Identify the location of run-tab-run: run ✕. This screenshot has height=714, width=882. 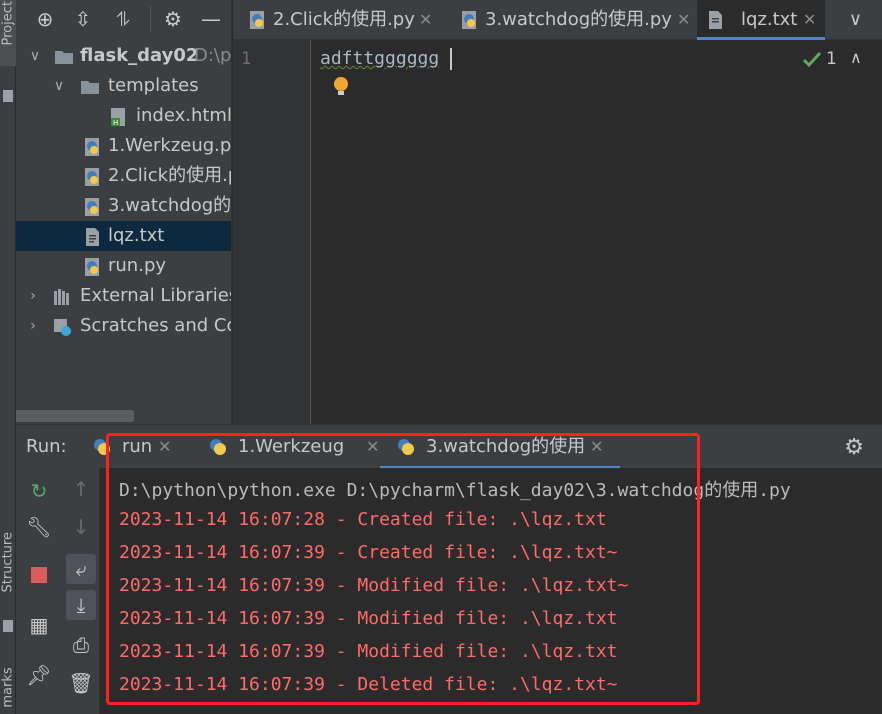
(147, 447).